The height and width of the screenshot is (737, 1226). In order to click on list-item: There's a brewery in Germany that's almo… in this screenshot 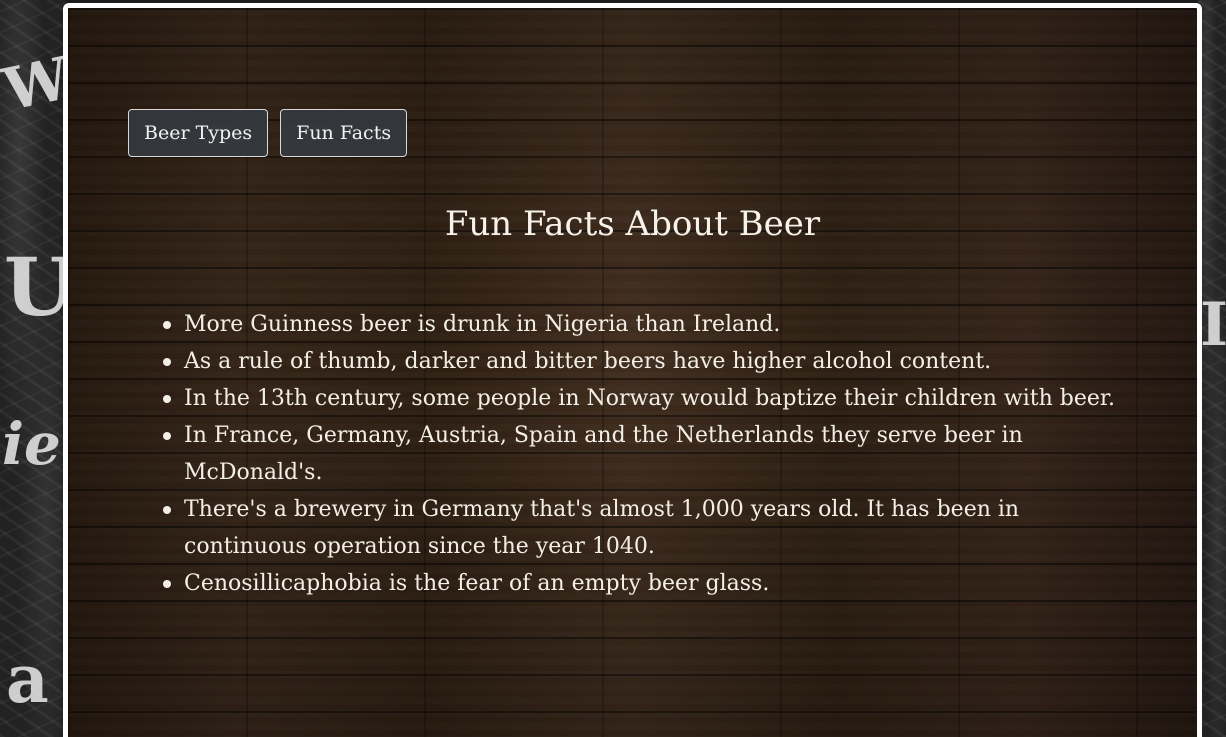, I will do `click(648, 528)`.